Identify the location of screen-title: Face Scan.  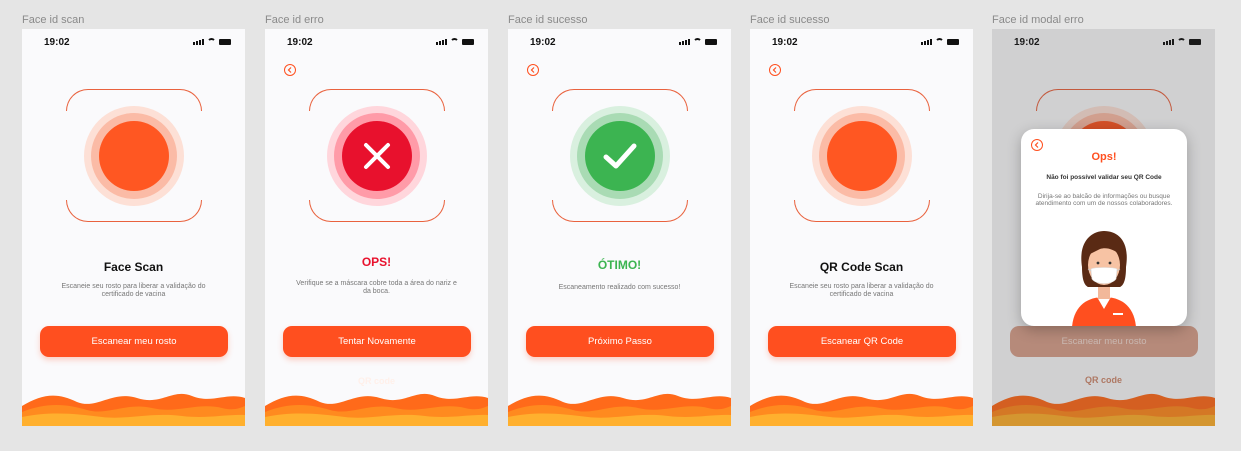
(133, 267).